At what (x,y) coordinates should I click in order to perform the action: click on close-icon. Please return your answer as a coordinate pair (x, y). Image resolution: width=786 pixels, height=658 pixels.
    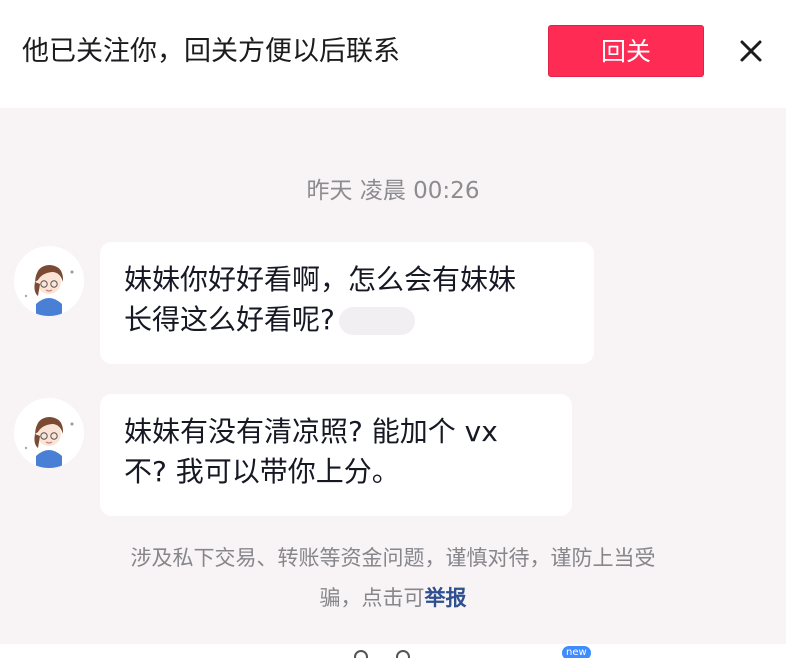
    Looking at the image, I should click on (751, 51).